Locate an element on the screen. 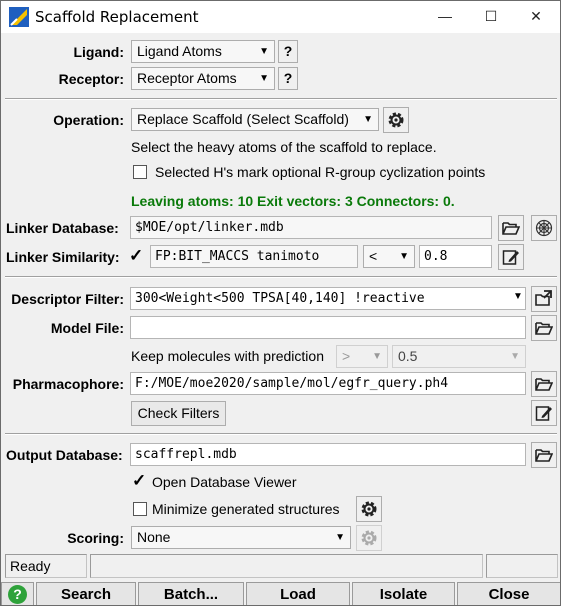  pharmacophore-label: Pharmacophore: is located at coordinates (68, 384).